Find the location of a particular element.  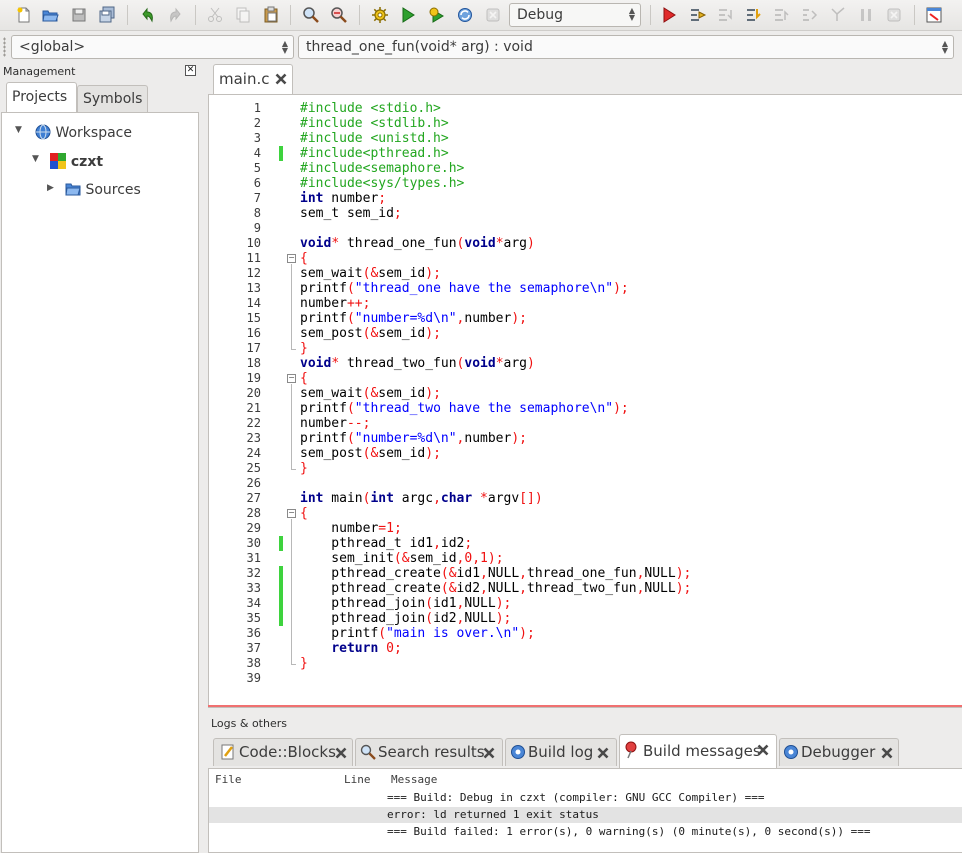

column-header-message: Message is located at coordinates (414, 779).